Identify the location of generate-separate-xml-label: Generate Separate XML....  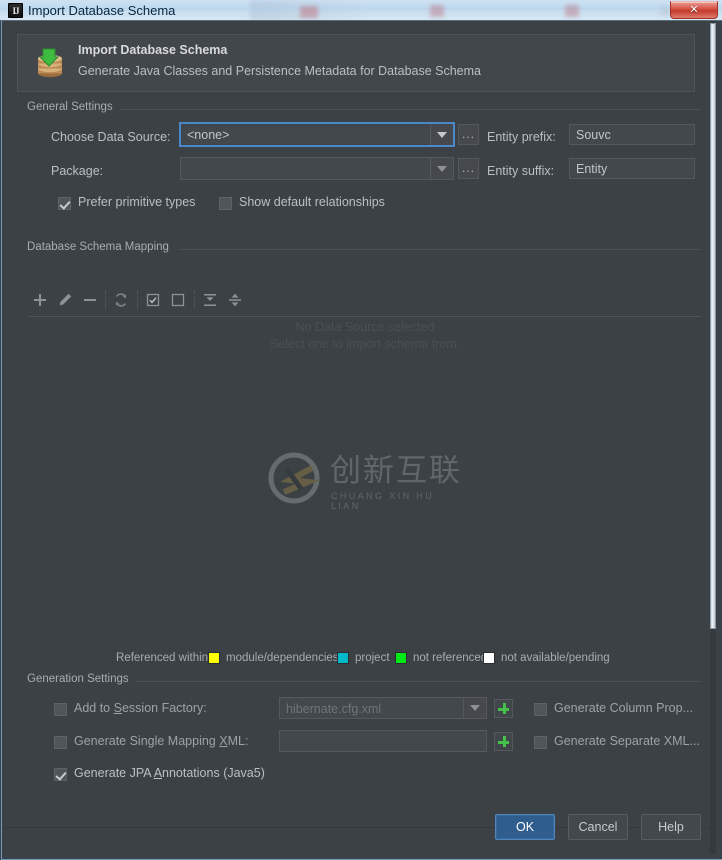
(627, 741).